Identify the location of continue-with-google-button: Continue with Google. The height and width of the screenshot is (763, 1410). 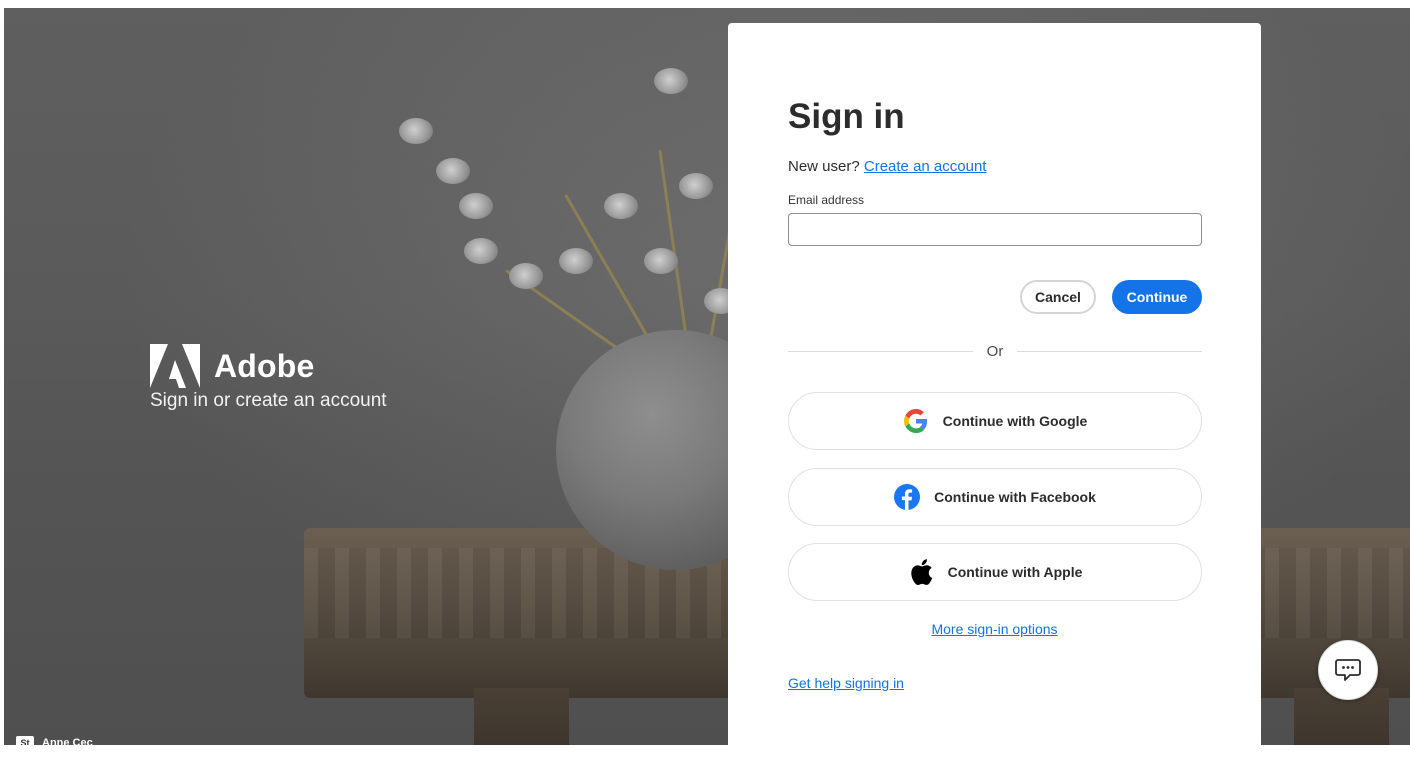
(995, 421).